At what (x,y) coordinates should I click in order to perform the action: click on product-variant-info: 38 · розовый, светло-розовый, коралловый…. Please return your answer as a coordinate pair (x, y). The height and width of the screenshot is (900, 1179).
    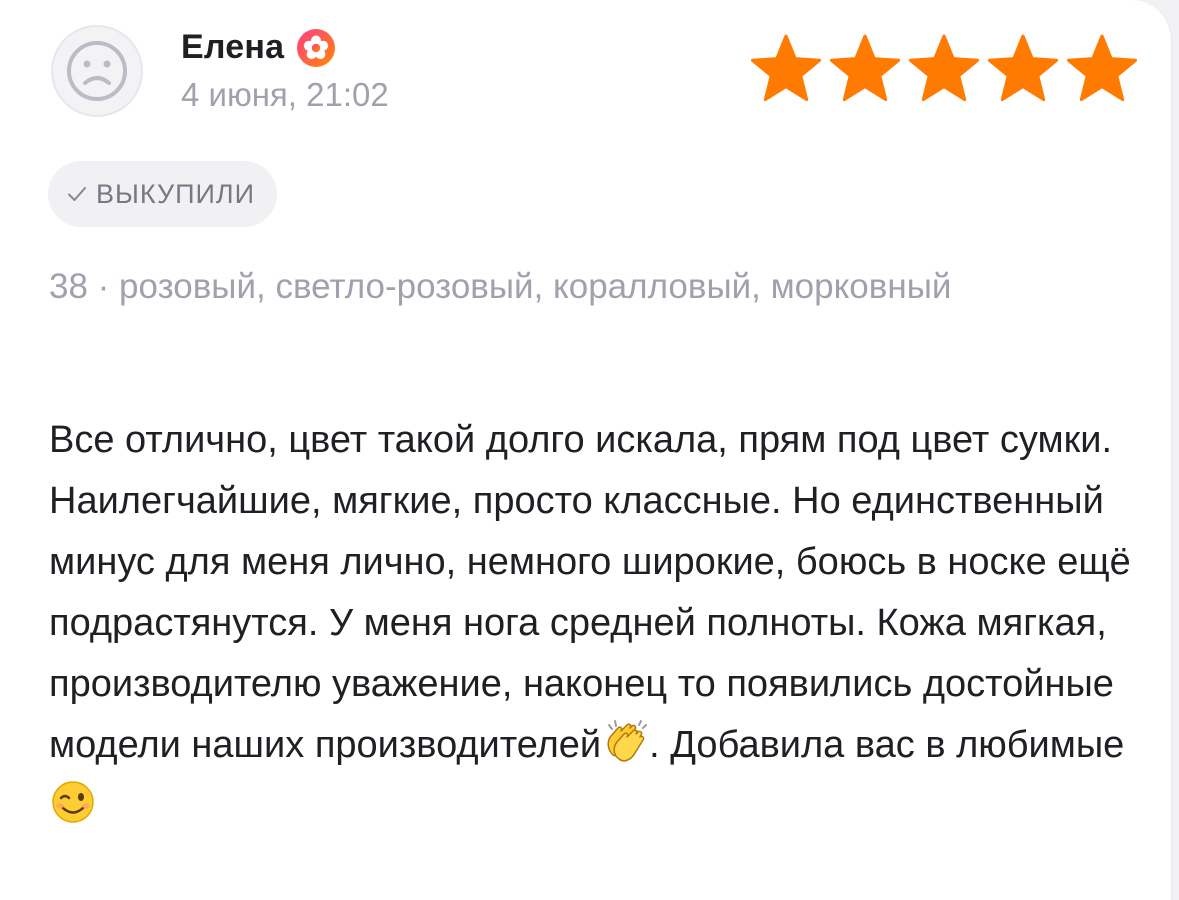
    Looking at the image, I should click on (500, 286).